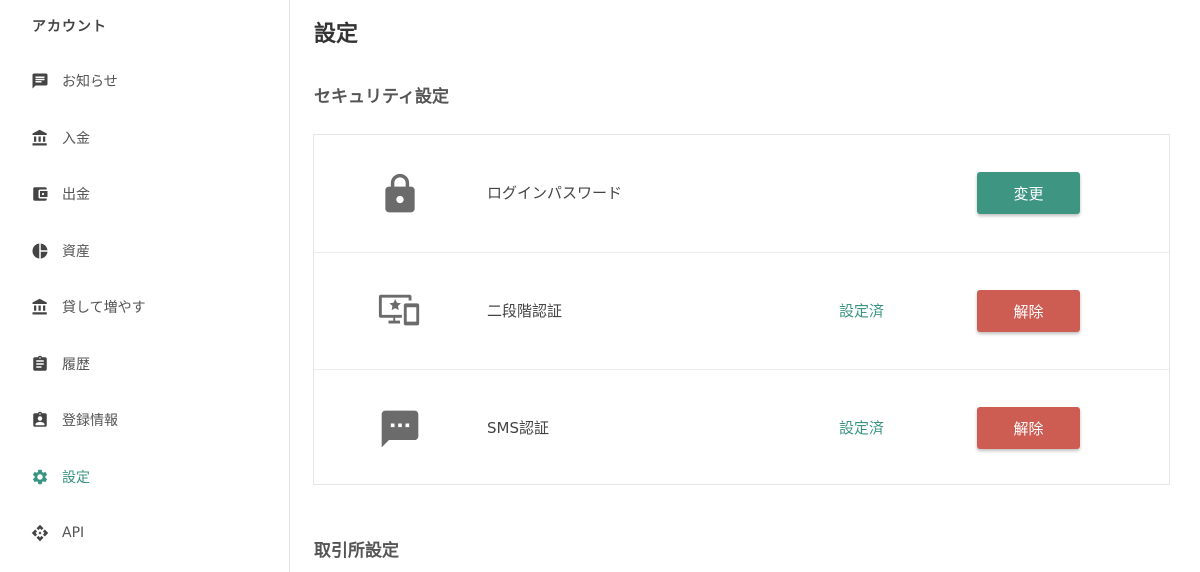 The image size is (1200, 572). What do you see at coordinates (76, 252) in the screenshot?
I see `sidebar-item-label: 資産` at bounding box center [76, 252].